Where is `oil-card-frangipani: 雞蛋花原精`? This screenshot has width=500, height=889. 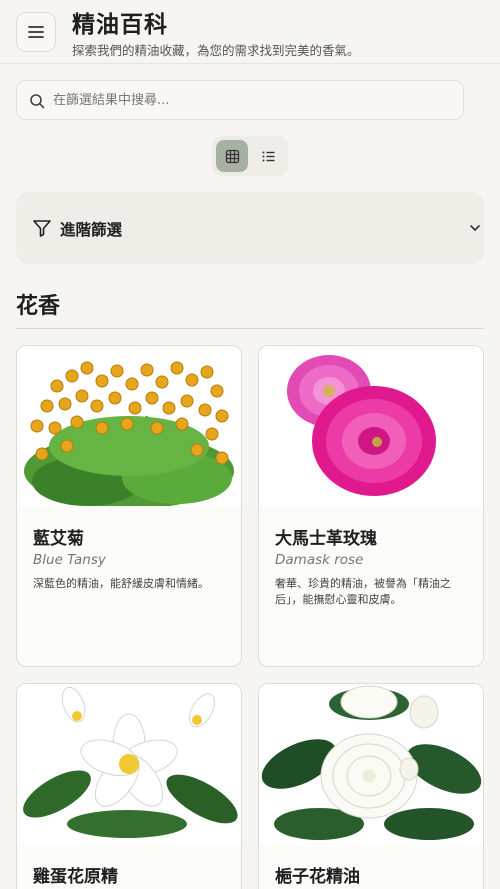 oil-card-frangipani: 雞蛋花原精 is located at coordinates (129, 786).